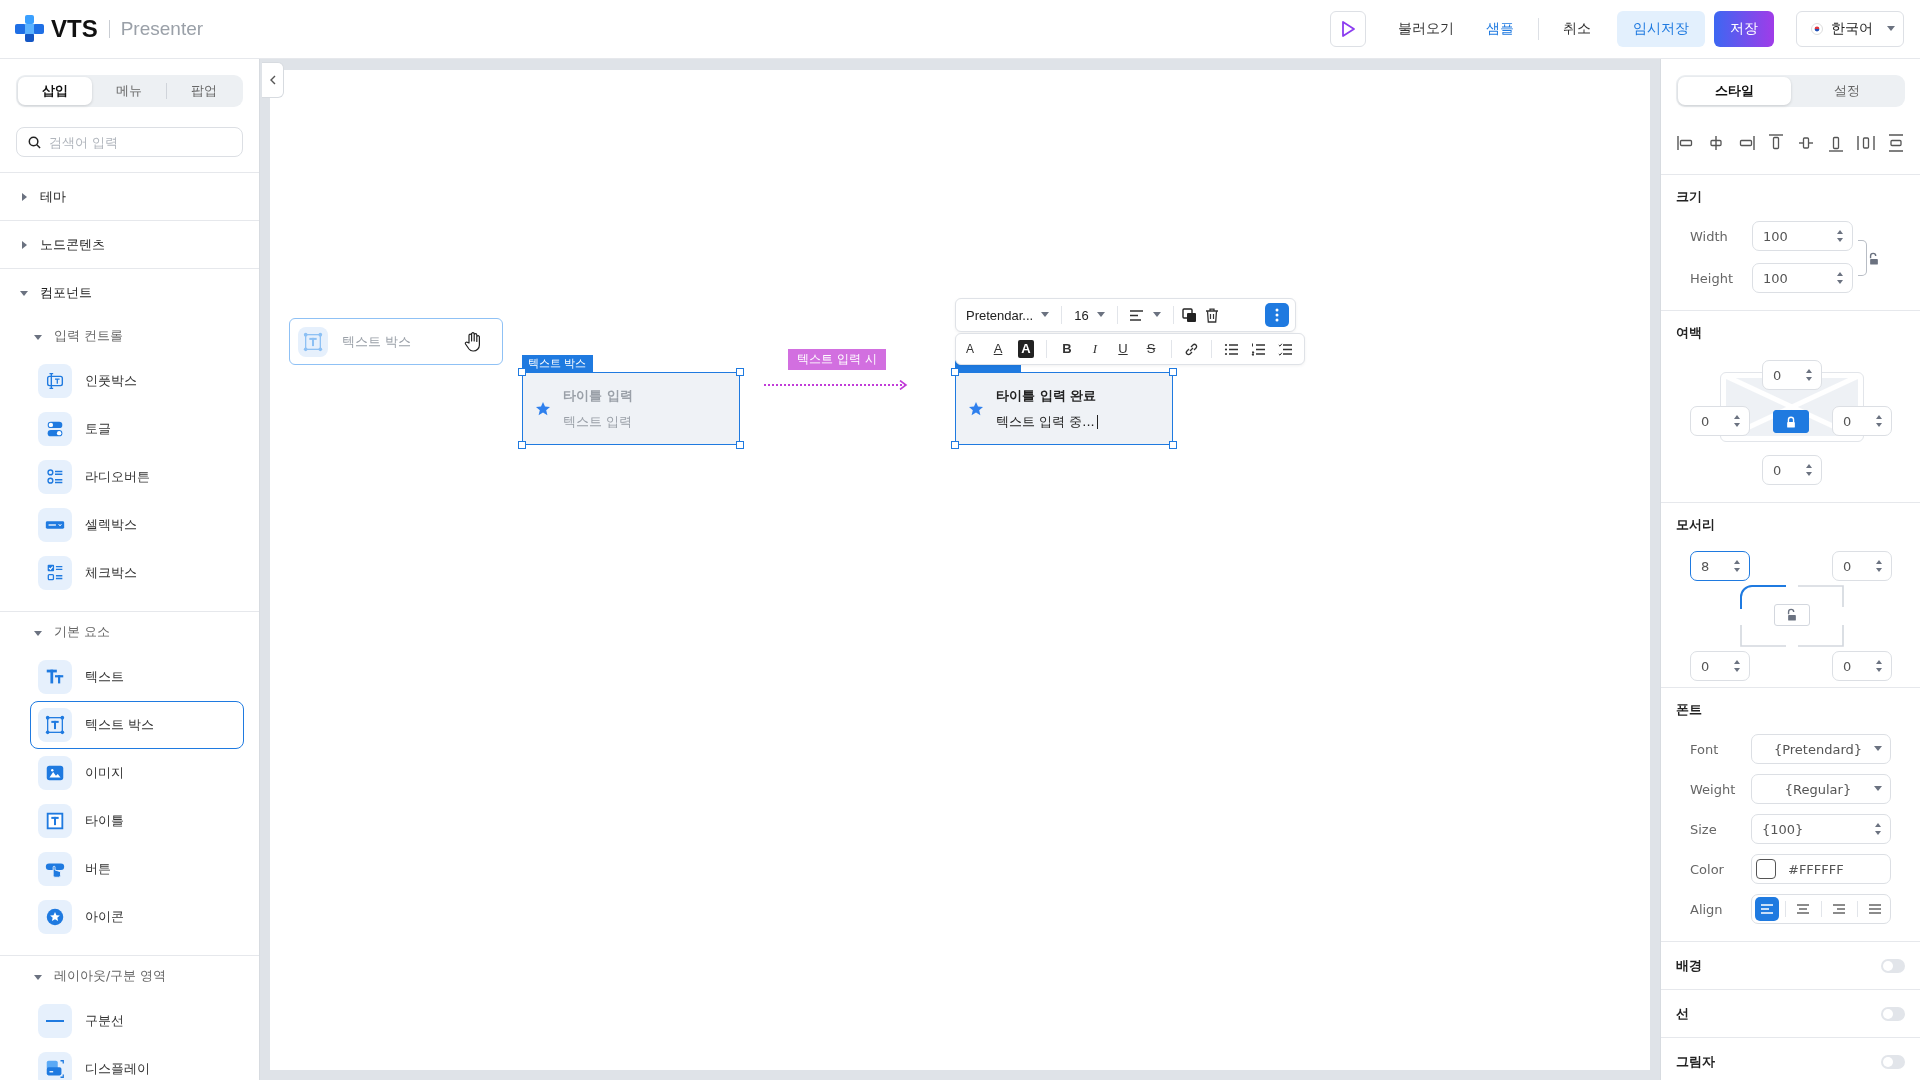  What do you see at coordinates (1231, 349) in the screenshot?
I see `bulleted-list-icon` at bounding box center [1231, 349].